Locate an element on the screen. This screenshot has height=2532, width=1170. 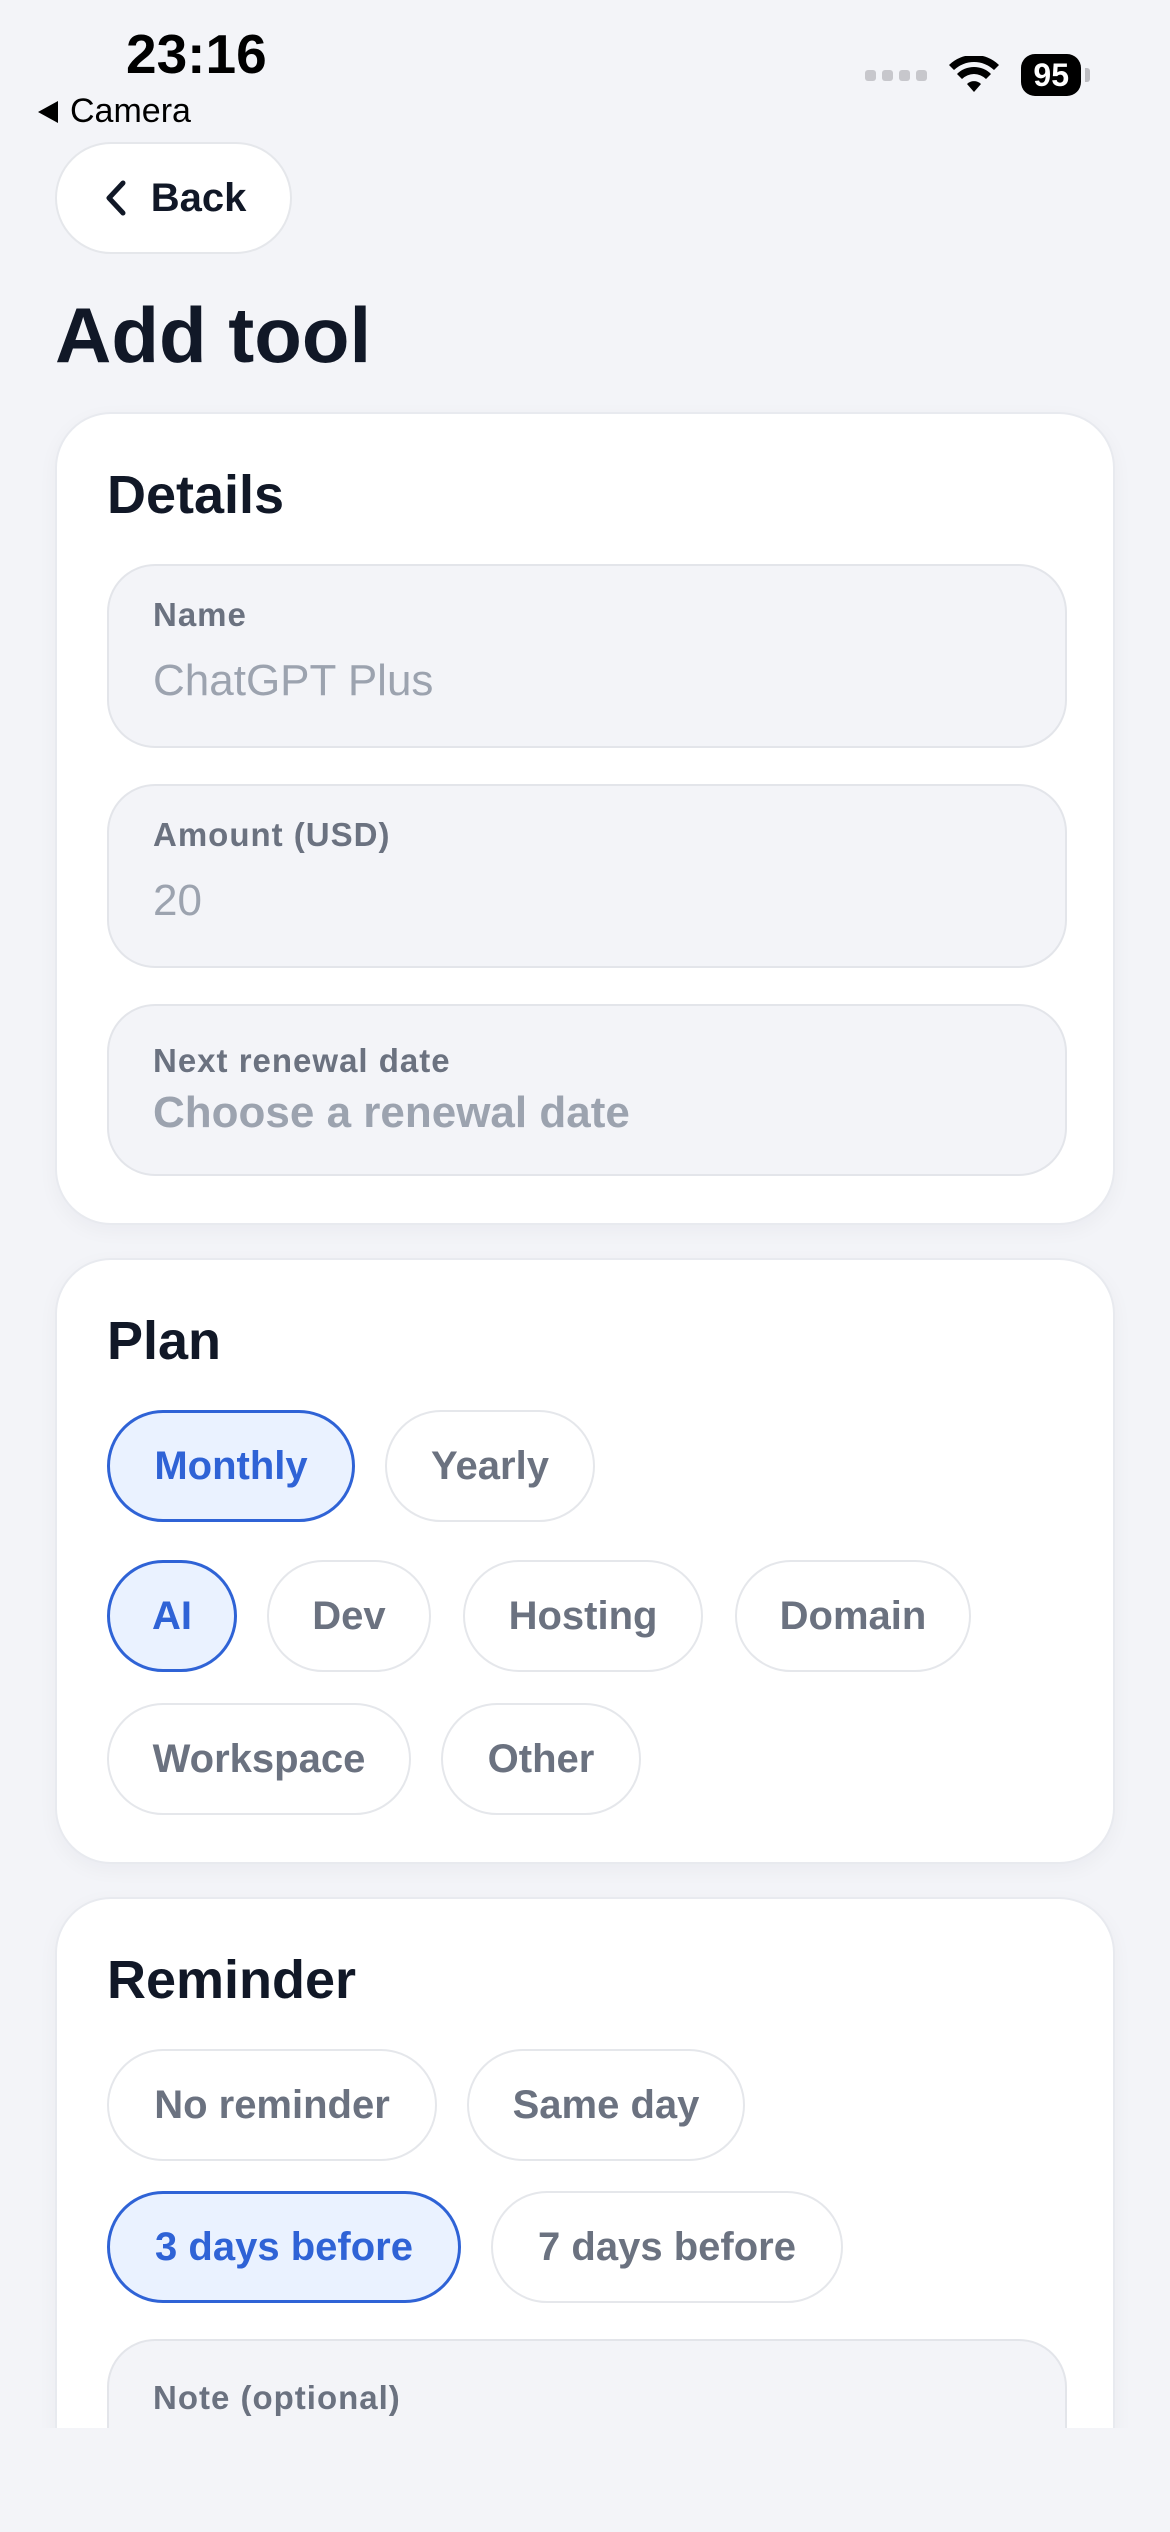
back-app-label: Camera is located at coordinates (130, 111).